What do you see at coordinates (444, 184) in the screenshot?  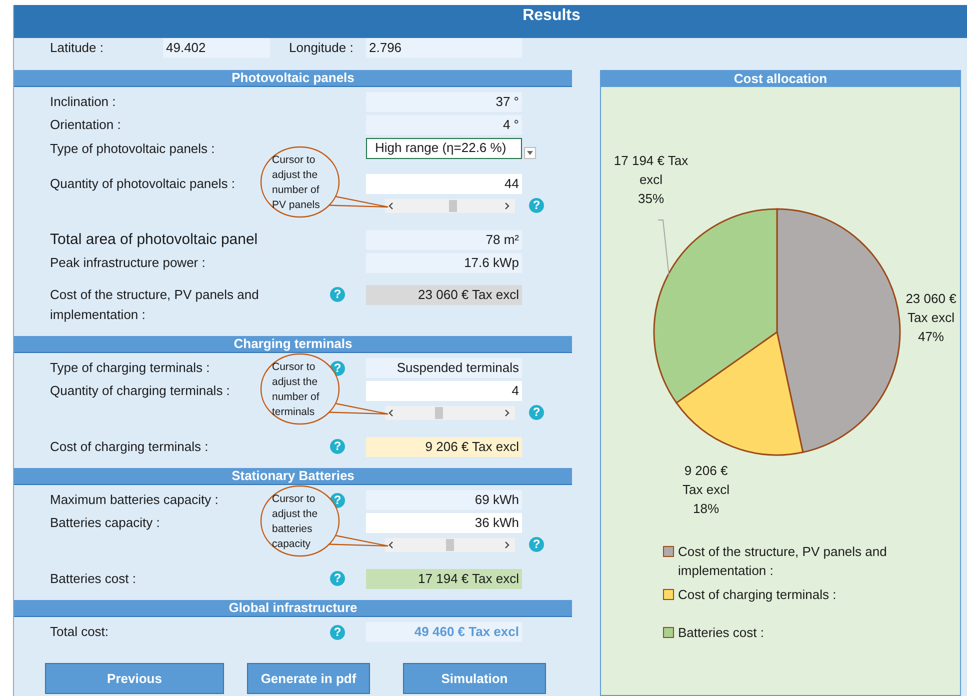 I see `input-field: 44` at bounding box center [444, 184].